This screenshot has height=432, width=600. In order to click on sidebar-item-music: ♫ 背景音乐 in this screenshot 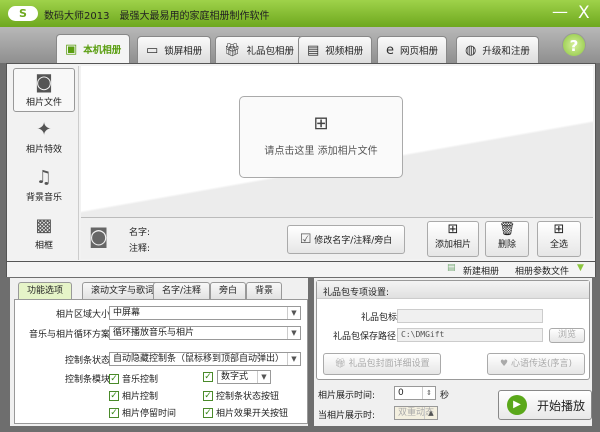, I will do `click(44, 186)`.